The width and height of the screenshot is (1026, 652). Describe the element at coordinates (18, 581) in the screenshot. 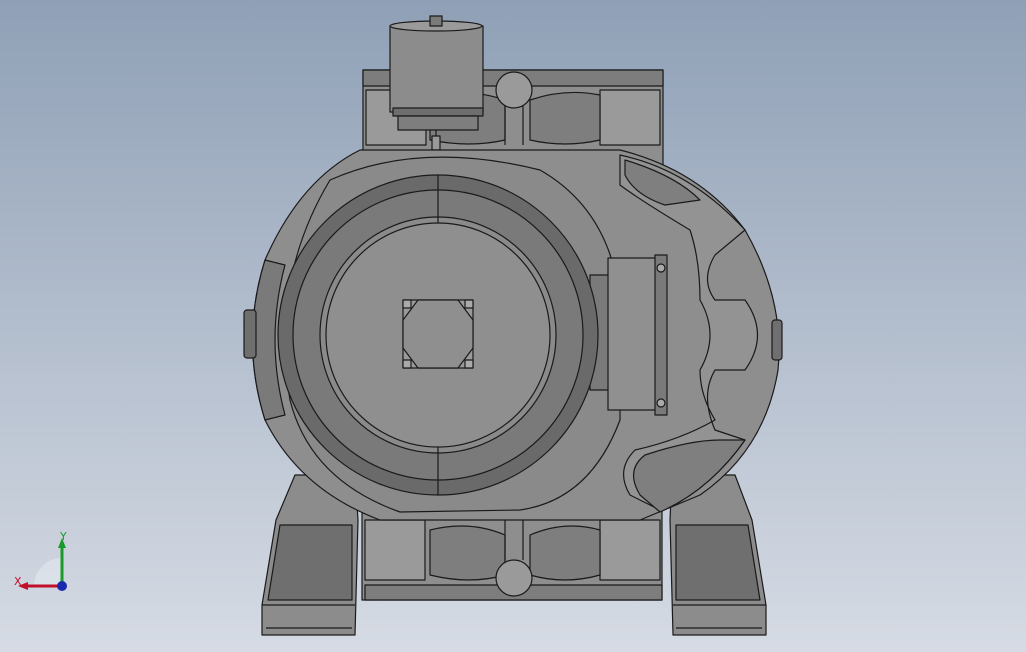

I see `x-axis-label: X` at that location.